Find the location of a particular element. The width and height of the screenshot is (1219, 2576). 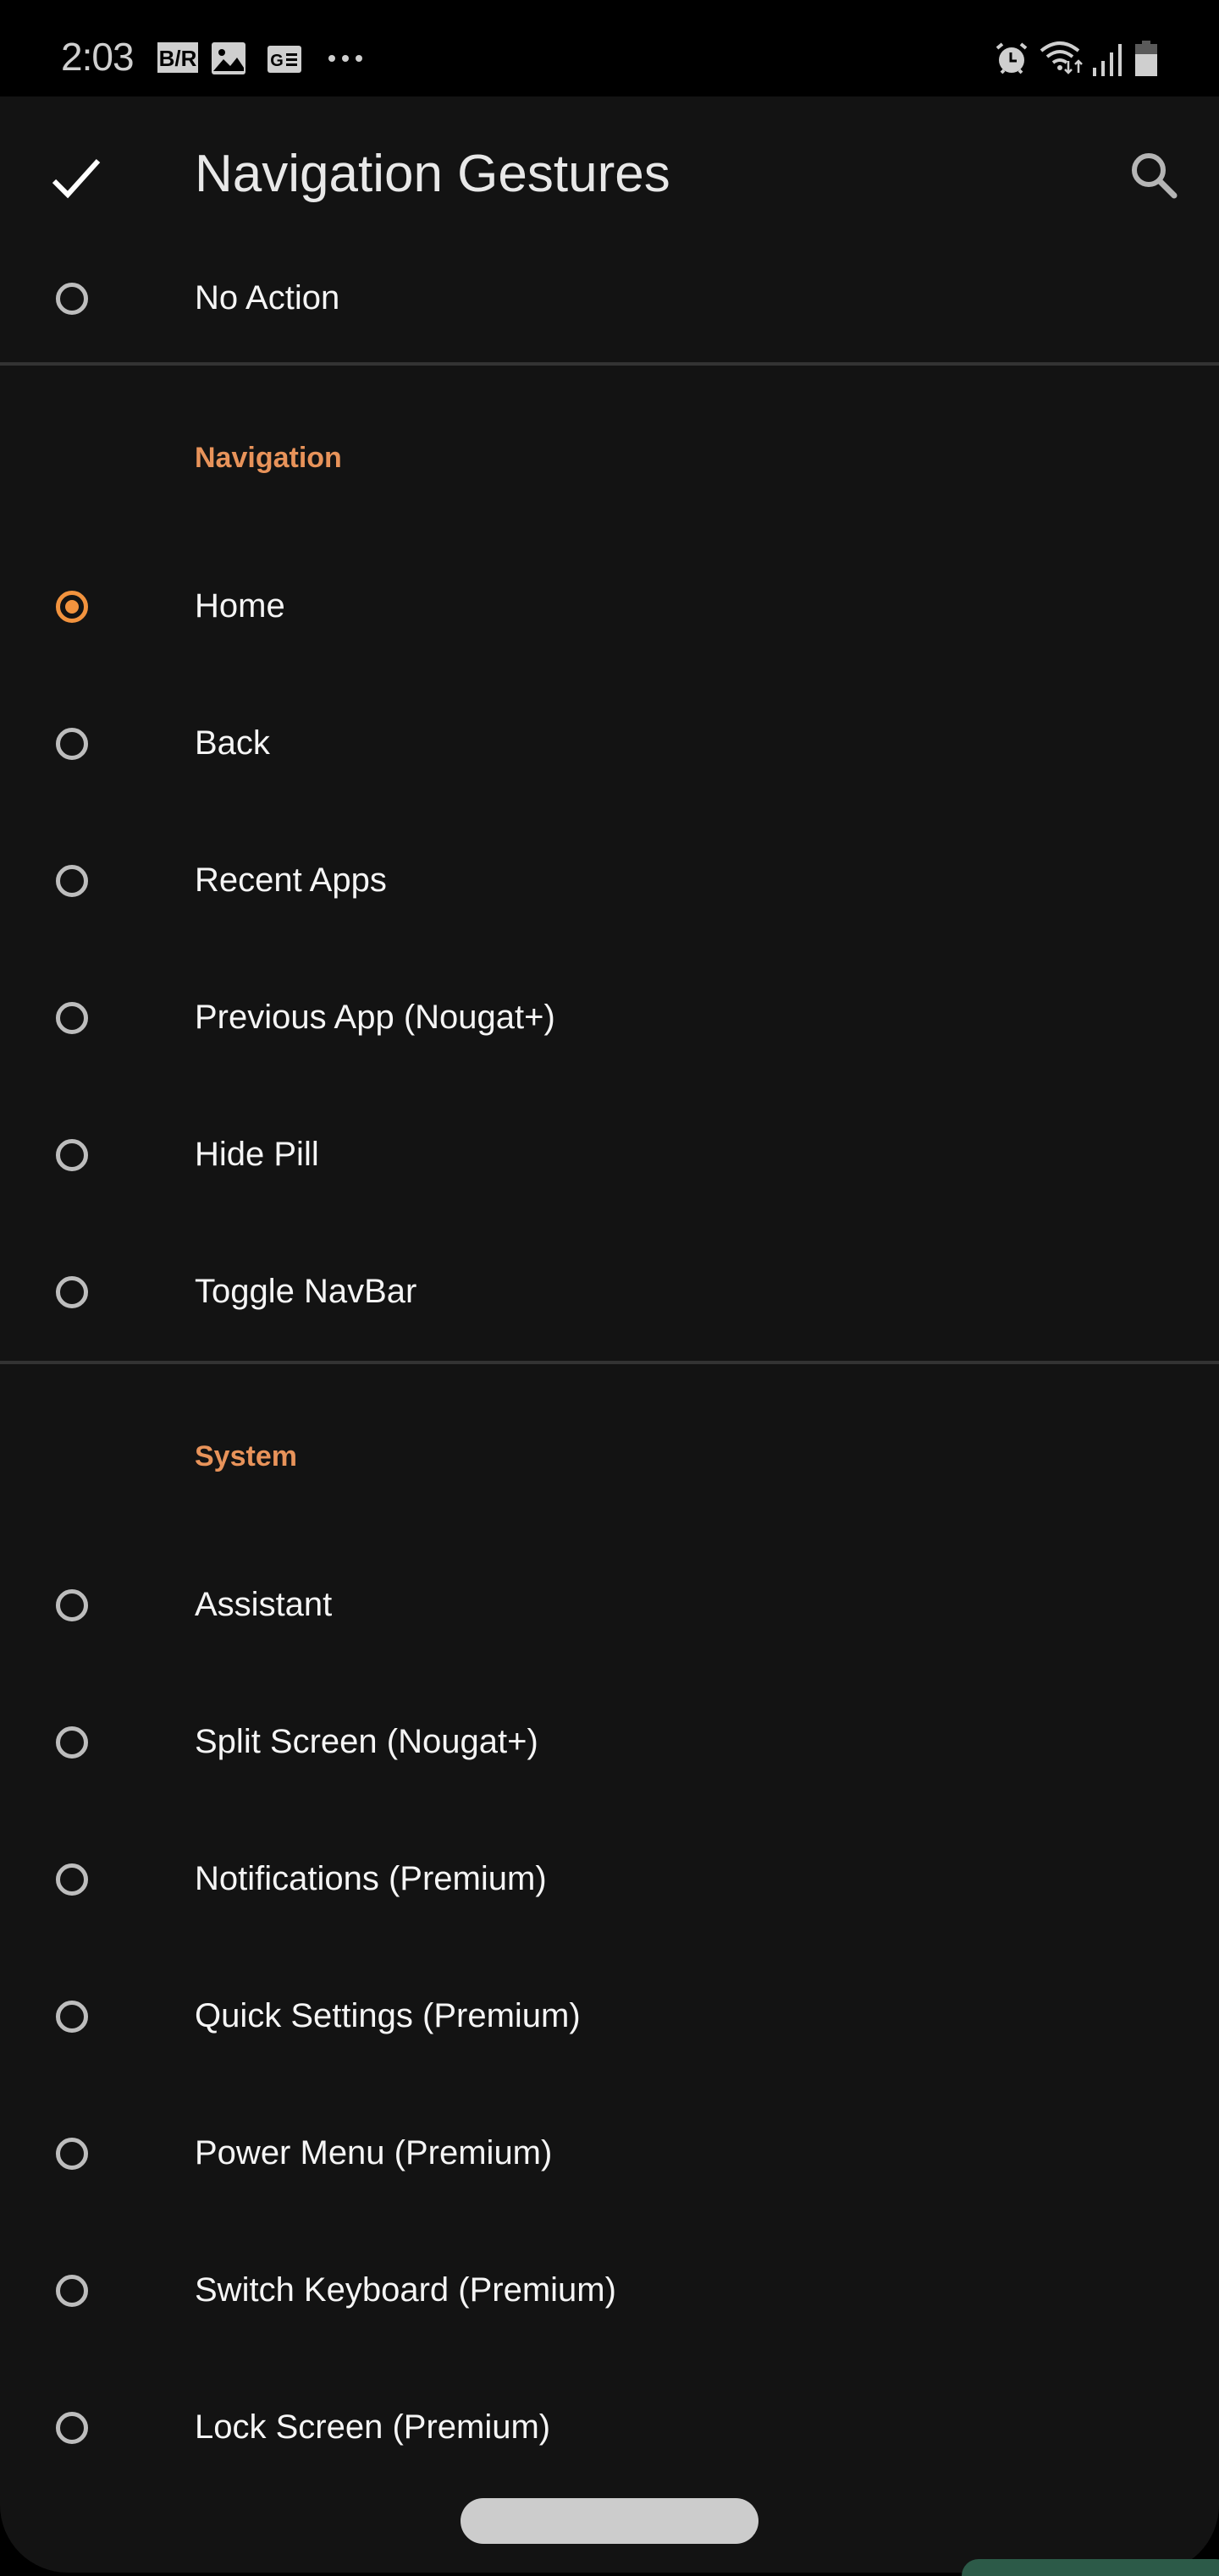

list-item: Back is located at coordinates (609, 748).